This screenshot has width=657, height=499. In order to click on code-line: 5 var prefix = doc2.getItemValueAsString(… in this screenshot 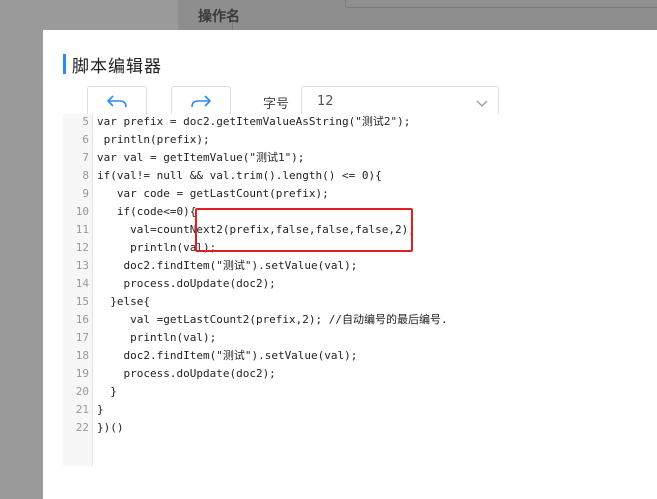, I will do `click(358, 122)`.